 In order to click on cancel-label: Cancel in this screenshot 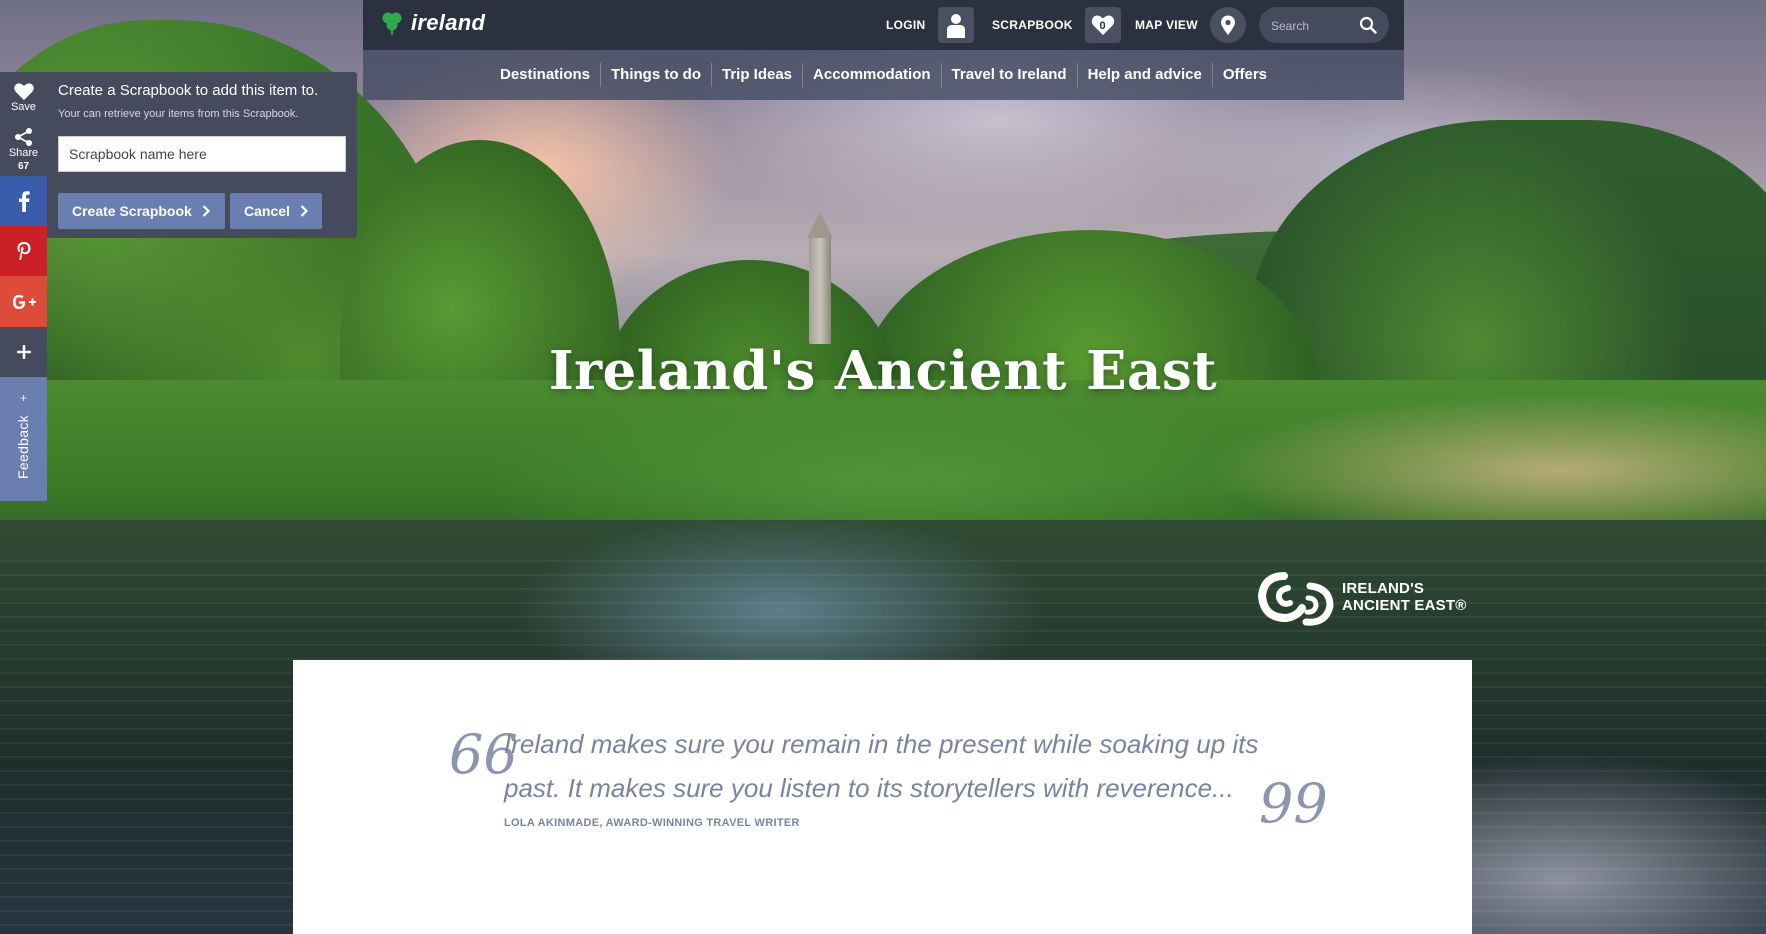, I will do `click(267, 211)`.